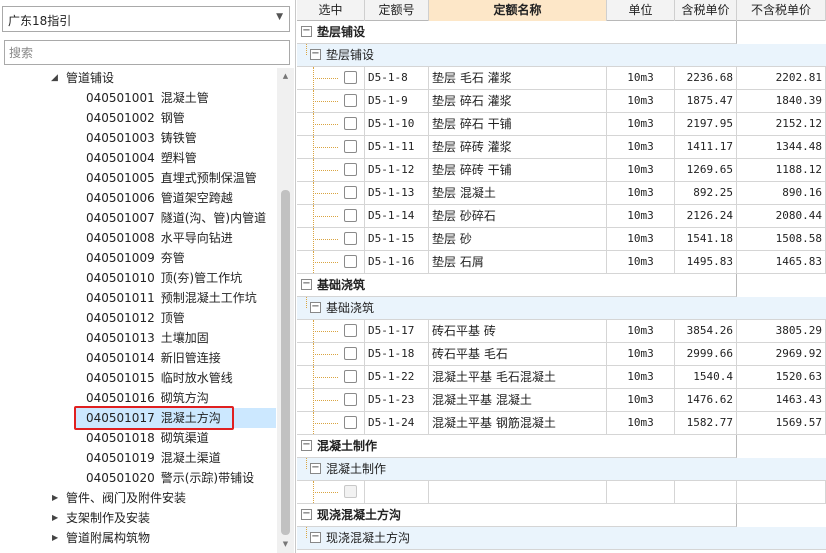  What do you see at coordinates (279, 17) in the screenshot?
I see `chevron-down-icon: ▼` at bounding box center [279, 17].